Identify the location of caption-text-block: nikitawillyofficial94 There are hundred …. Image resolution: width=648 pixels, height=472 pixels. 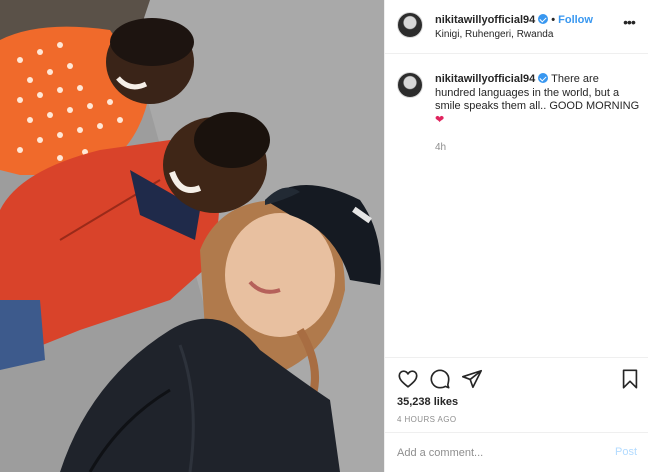
(537, 100).